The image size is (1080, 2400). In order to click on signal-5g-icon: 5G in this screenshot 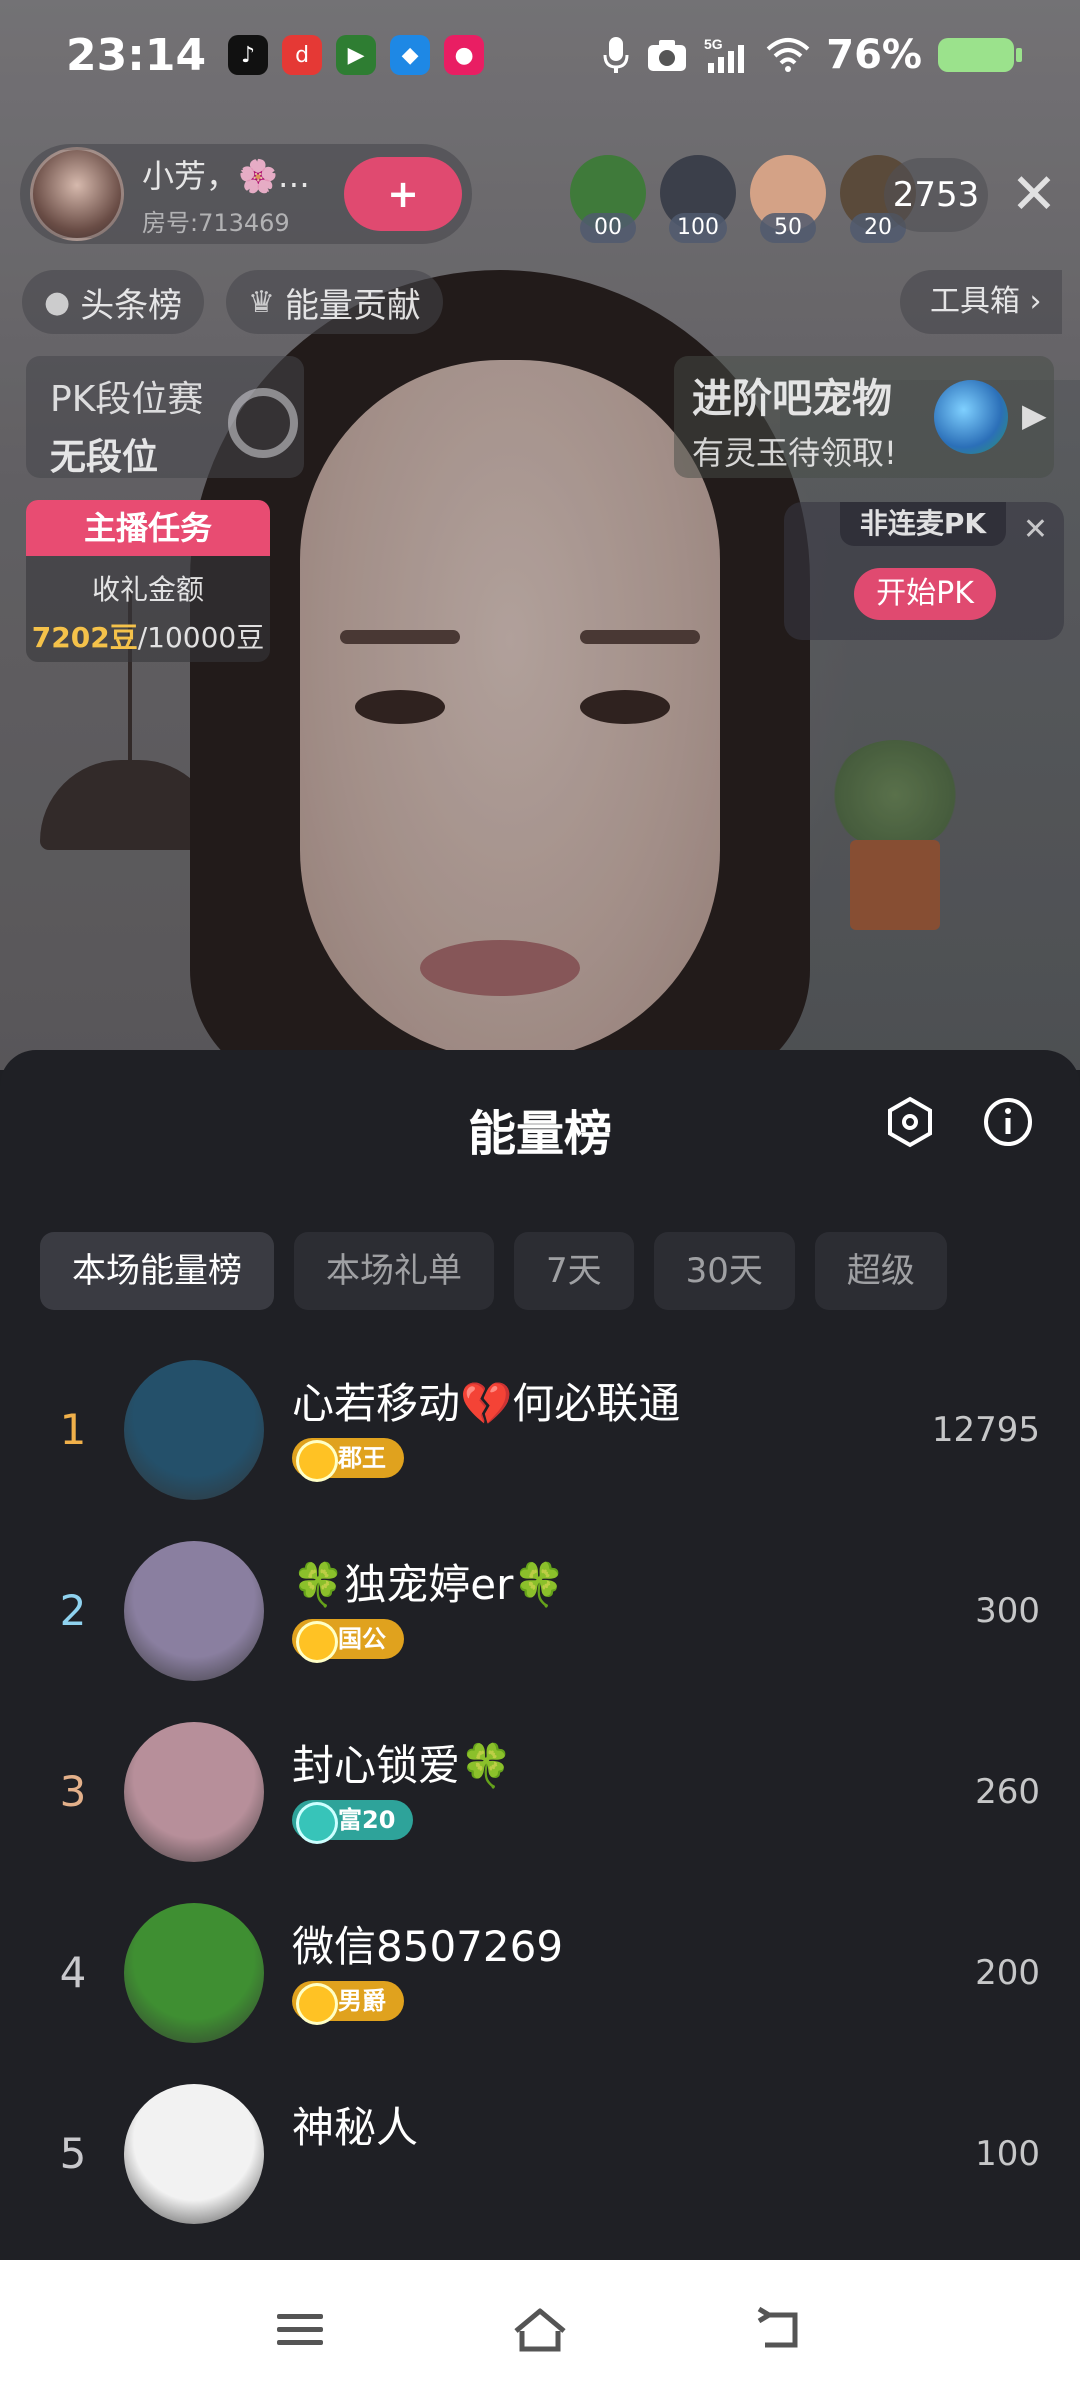, I will do `click(724, 54)`.